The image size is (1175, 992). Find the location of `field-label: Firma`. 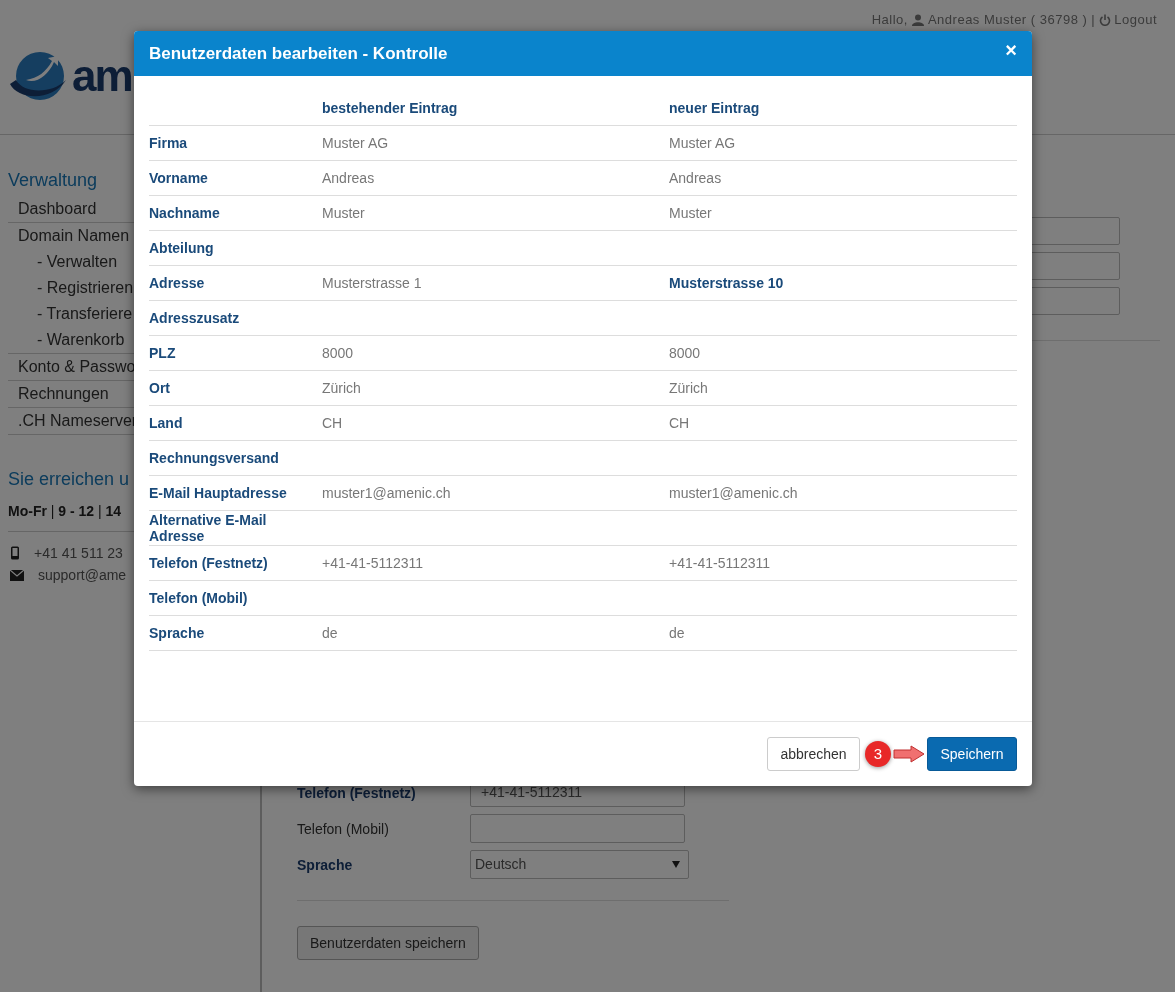

field-label: Firma is located at coordinates (235, 143).